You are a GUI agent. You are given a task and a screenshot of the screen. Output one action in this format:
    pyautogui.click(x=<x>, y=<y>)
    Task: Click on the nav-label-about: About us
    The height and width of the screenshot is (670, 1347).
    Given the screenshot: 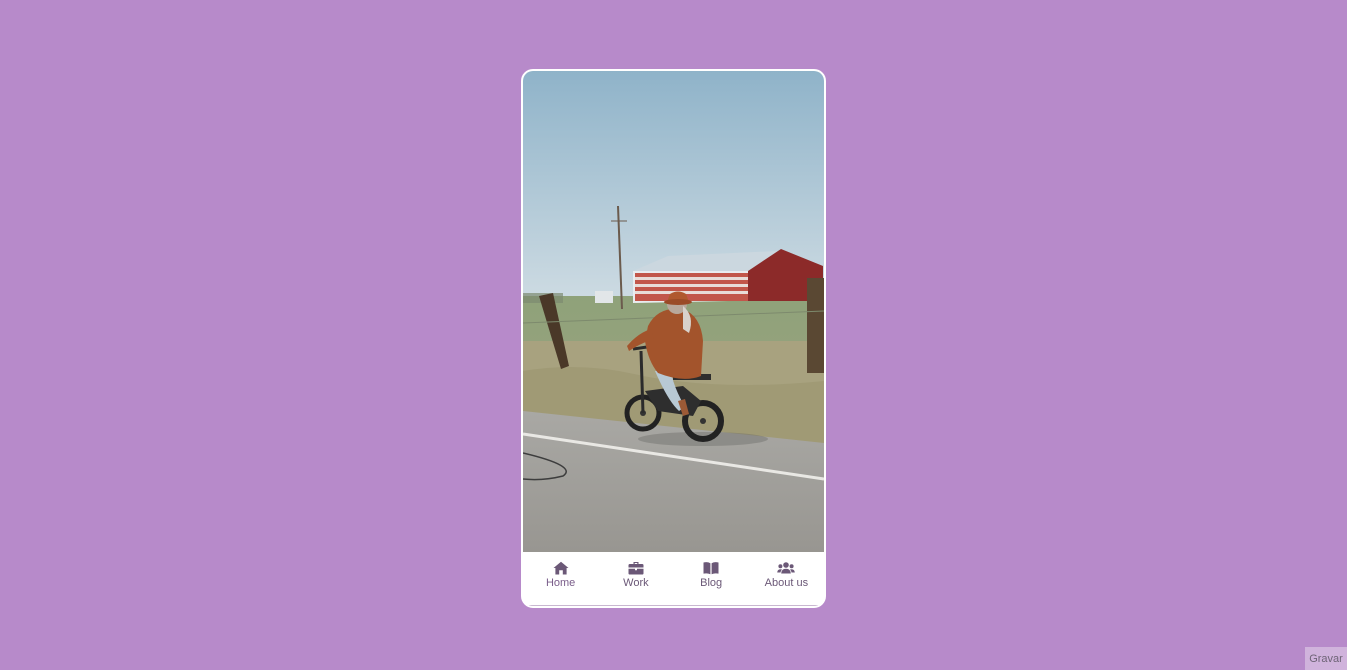 What is the action you would take?
    pyautogui.click(x=786, y=583)
    